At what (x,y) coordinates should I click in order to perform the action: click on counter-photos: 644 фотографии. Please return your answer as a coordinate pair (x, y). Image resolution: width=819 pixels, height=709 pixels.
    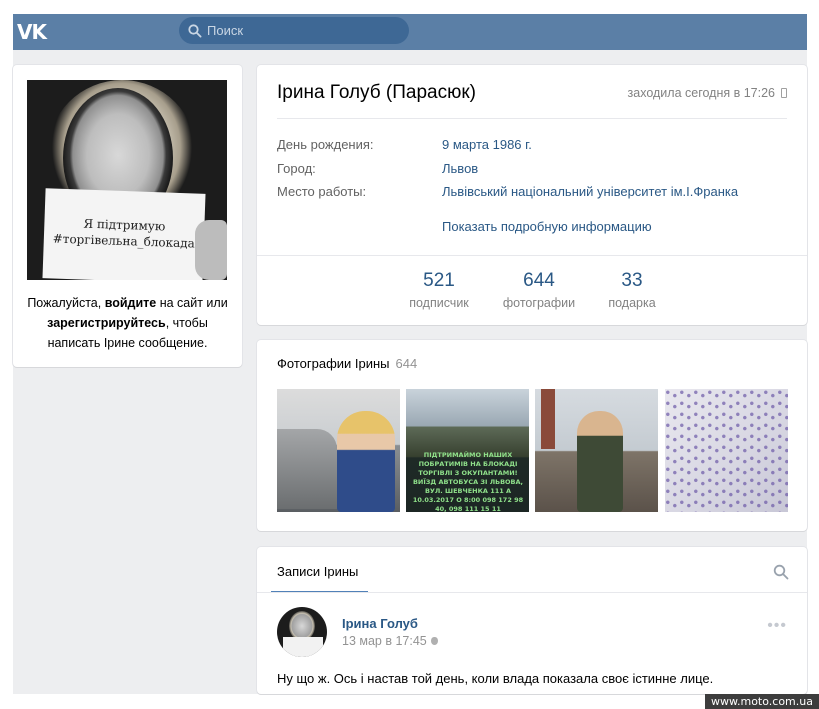
    Looking at the image, I should click on (539, 289).